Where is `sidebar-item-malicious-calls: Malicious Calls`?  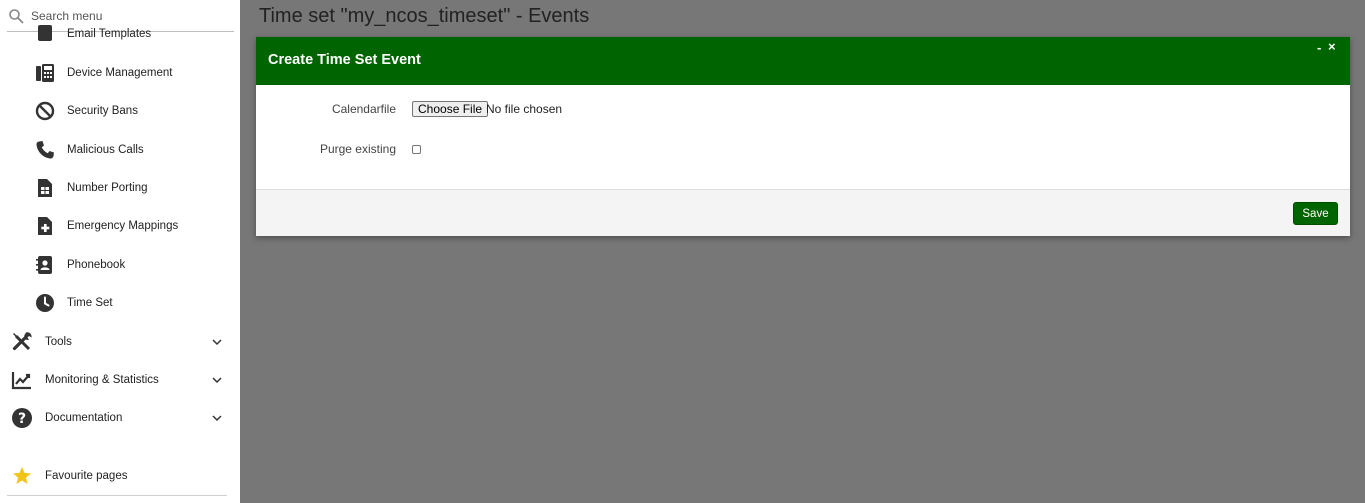
sidebar-item-malicious-calls: Malicious Calls is located at coordinates (120, 150).